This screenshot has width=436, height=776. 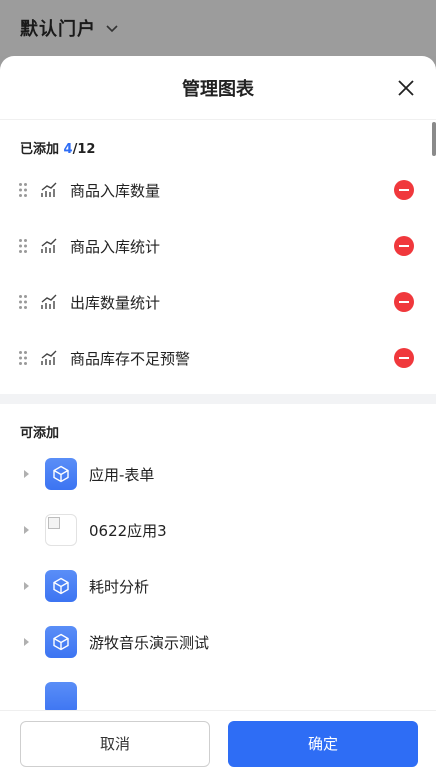 What do you see at coordinates (218, 743) in the screenshot?
I see `sheet-footer: 取消 确定` at bounding box center [218, 743].